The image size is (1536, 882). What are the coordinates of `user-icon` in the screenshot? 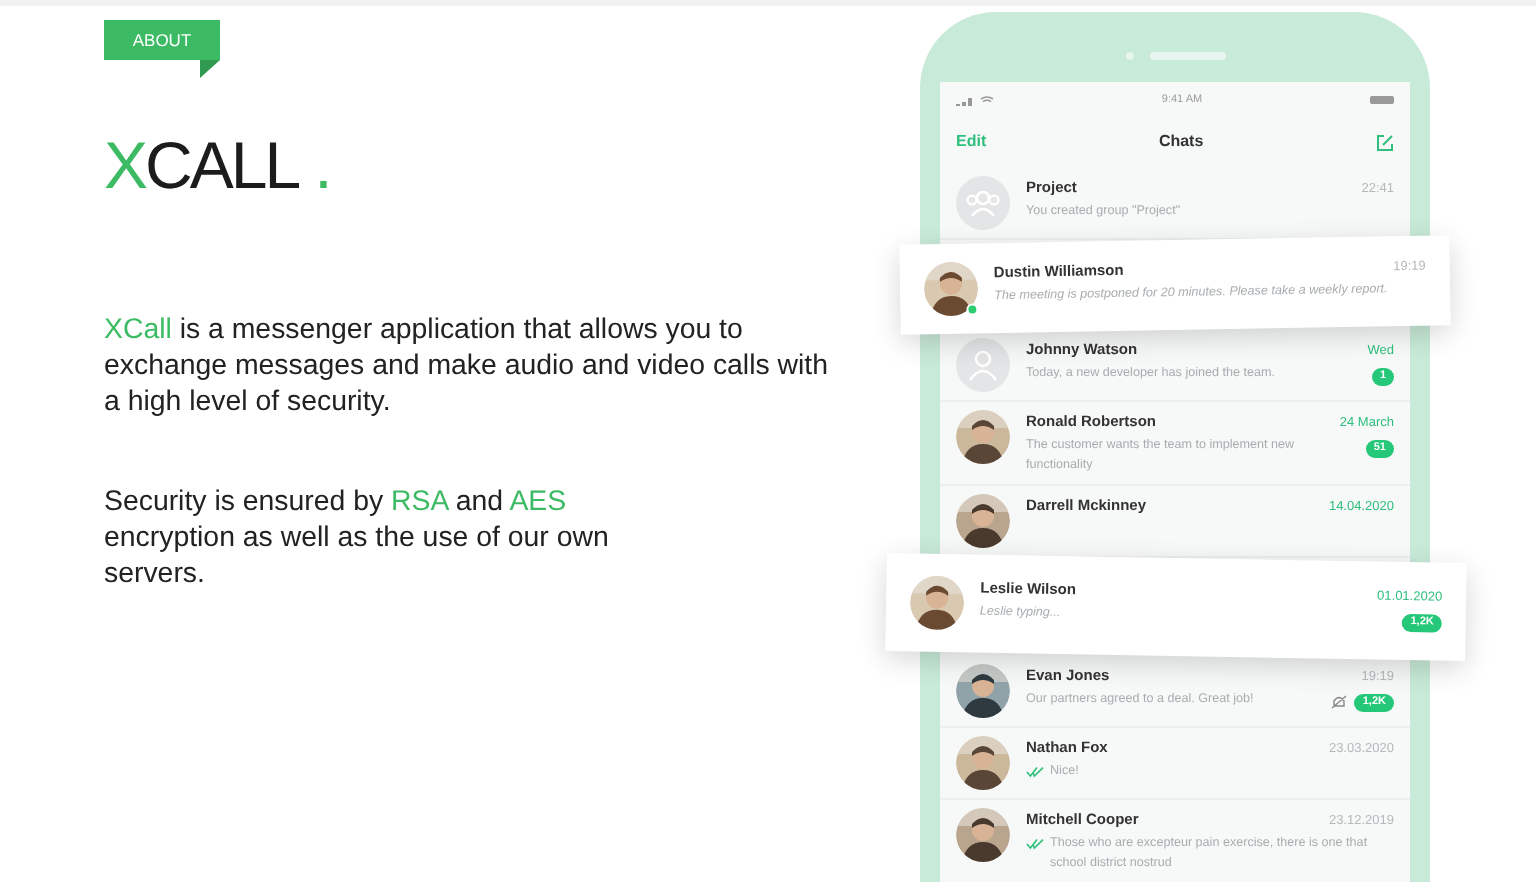 It's located at (983, 365).